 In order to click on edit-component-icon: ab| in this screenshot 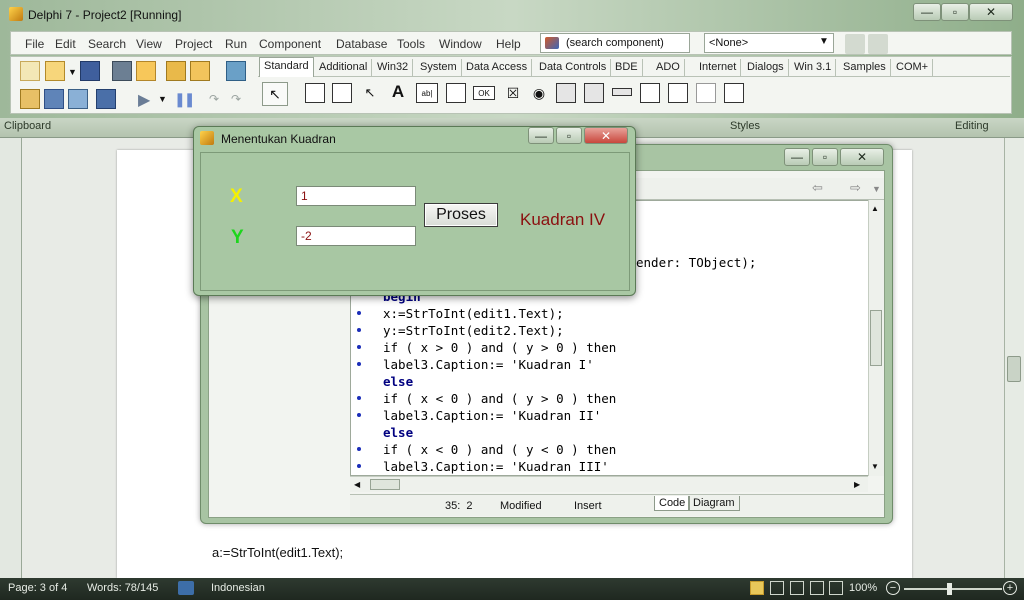, I will do `click(427, 93)`.